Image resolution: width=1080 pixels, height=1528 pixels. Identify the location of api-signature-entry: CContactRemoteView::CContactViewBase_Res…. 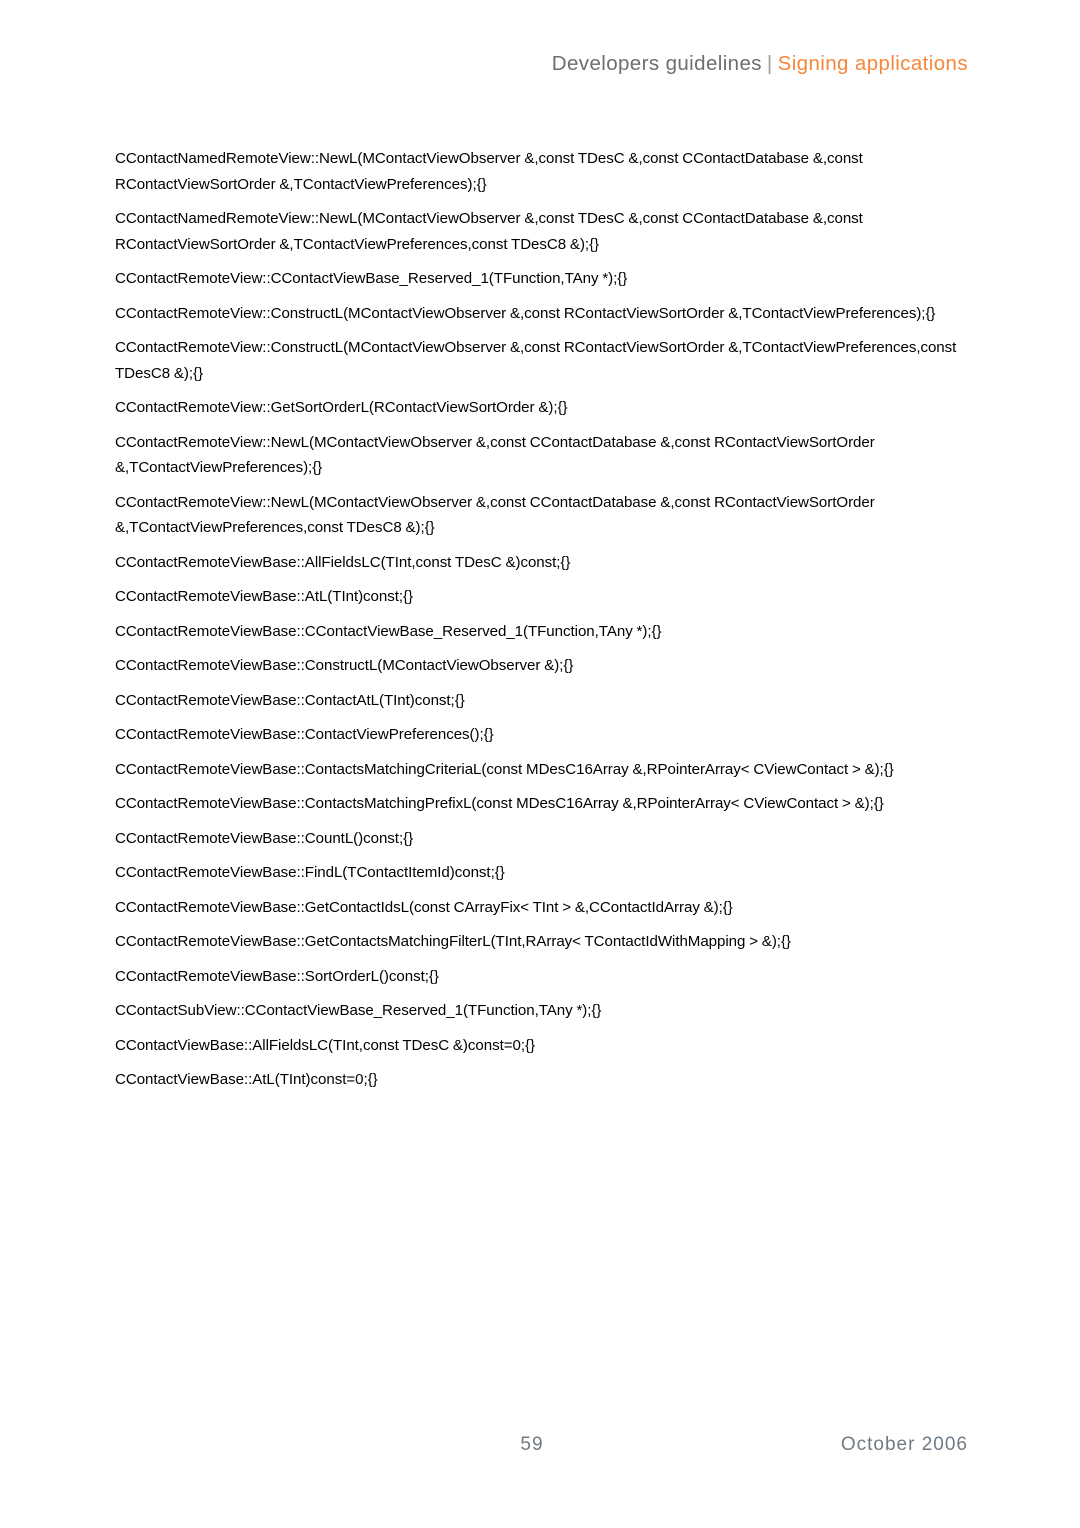
(371, 278).